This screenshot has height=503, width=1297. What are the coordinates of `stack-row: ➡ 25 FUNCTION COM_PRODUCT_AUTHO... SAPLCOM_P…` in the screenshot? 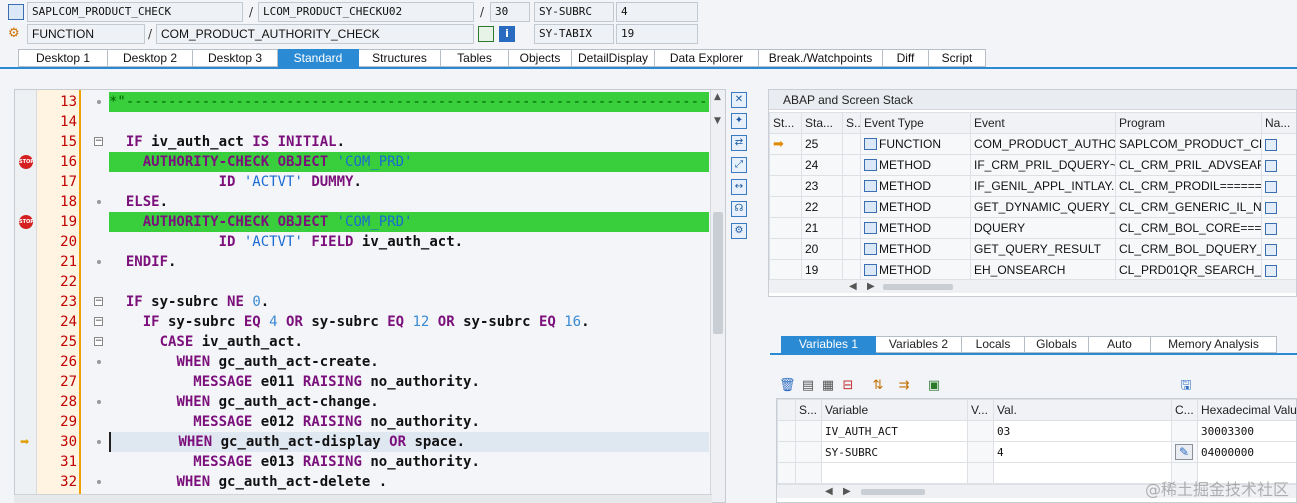 It's located at (1032, 144).